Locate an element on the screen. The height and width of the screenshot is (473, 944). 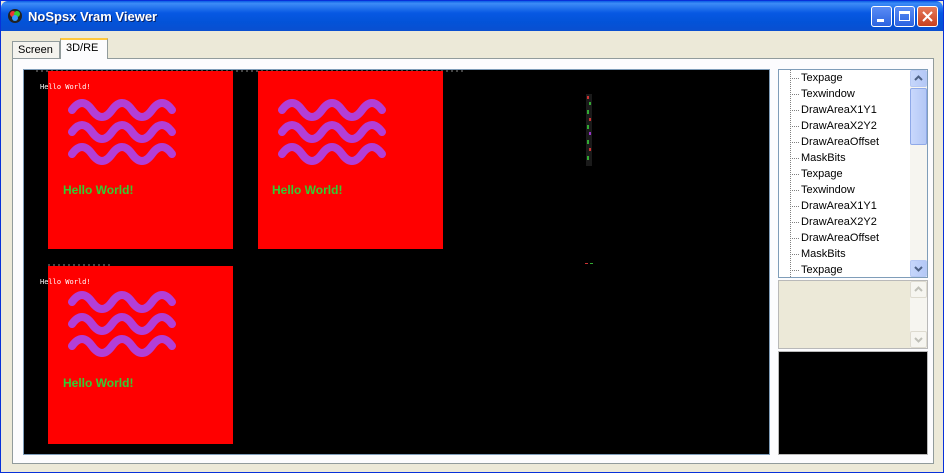
tab-3d-re: 3D/RE is located at coordinates (84, 48).